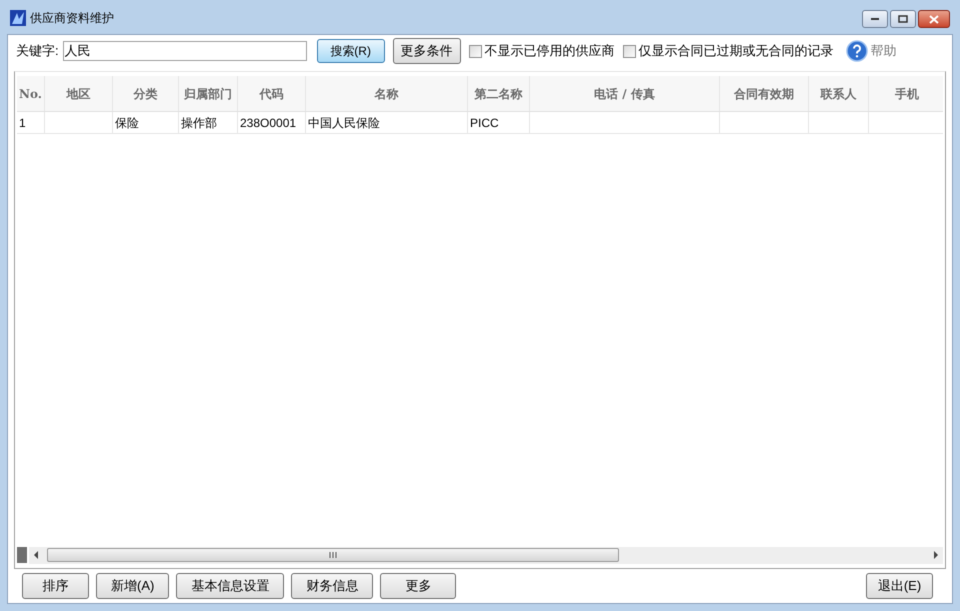 The height and width of the screenshot is (611, 960). I want to click on column-header: 手机, so click(906, 93).